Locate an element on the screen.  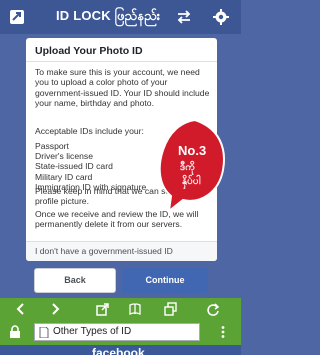
book-icon is located at coordinates (135, 309).